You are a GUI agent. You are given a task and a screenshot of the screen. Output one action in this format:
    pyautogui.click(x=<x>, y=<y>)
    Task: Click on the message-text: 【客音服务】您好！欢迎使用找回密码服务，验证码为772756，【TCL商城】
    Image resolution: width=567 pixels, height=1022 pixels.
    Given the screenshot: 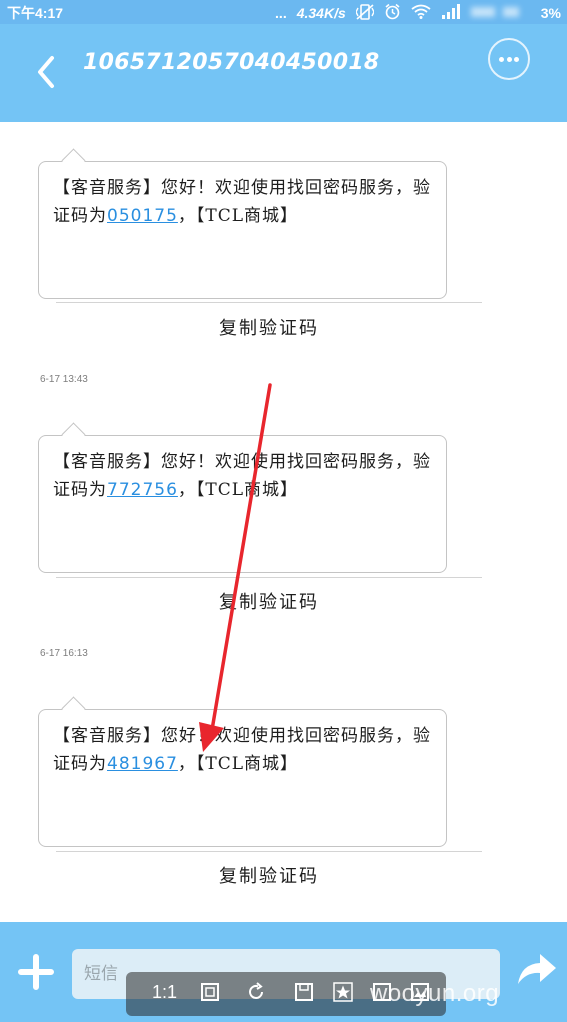 What is the action you would take?
    pyautogui.click(x=242, y=476)
    